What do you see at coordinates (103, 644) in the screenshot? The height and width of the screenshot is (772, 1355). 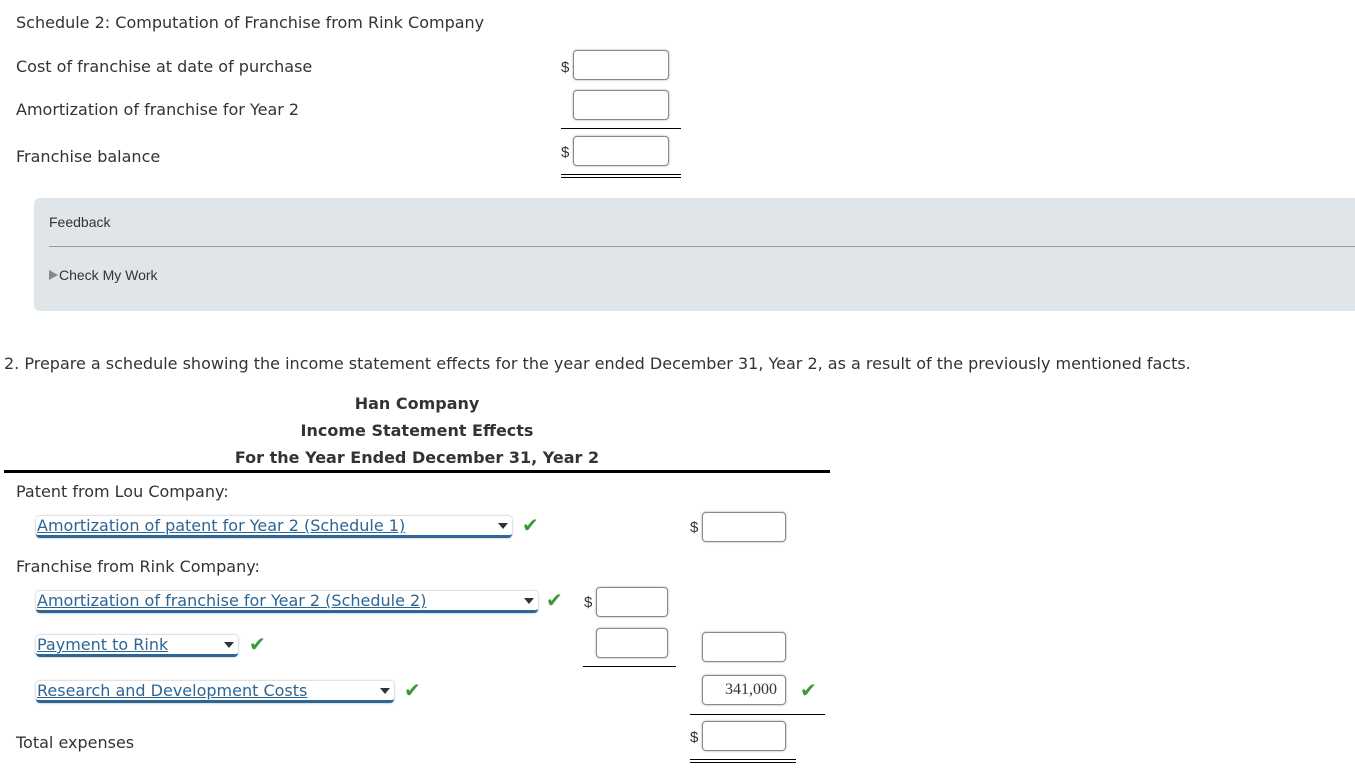 I see `select-value: Payment to Rink` at bounding box center [103, 644].